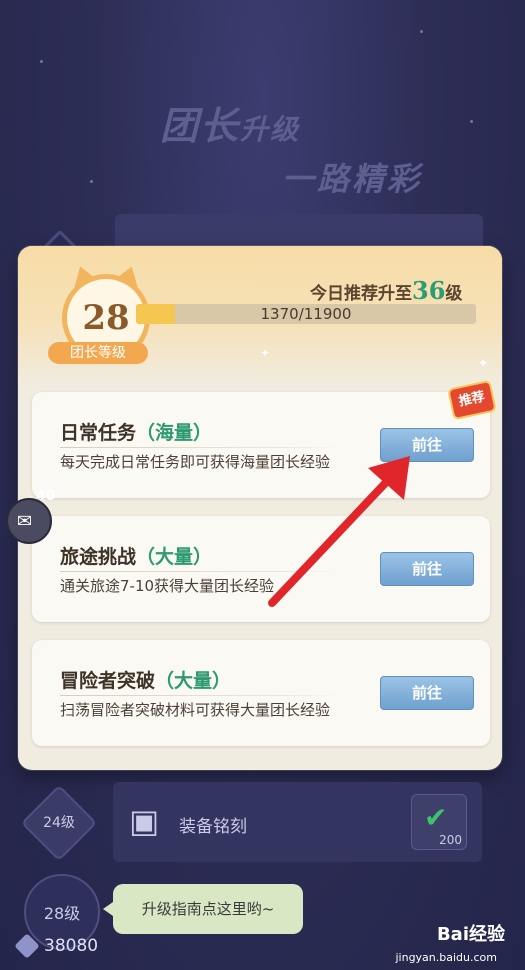  I want to click on card-title: 日常任务（海量）, so click(136, 433).